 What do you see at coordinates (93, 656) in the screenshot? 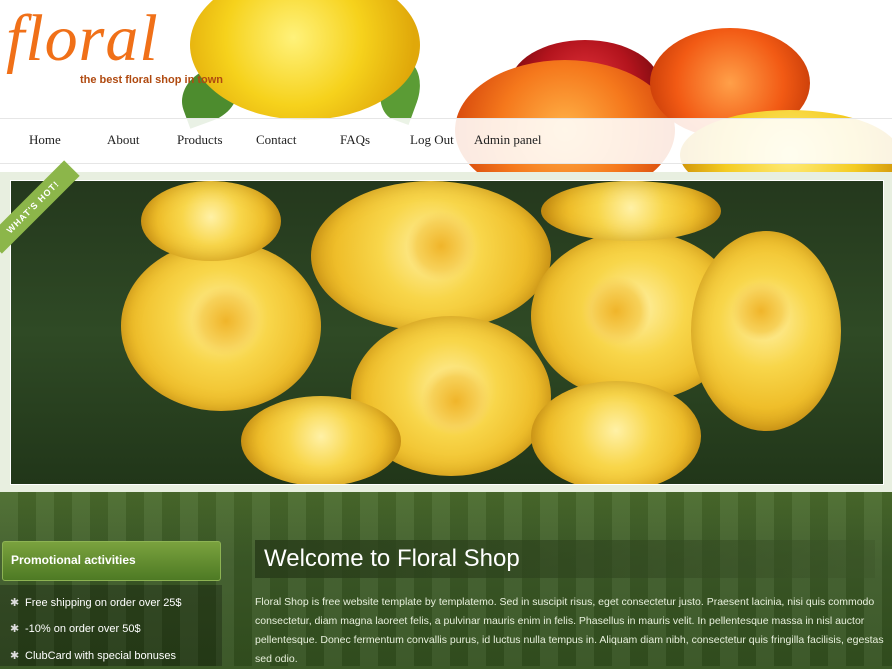
I see `list-item: ✱ ClubCard with special bonuses` at bounding box center [93, 656].